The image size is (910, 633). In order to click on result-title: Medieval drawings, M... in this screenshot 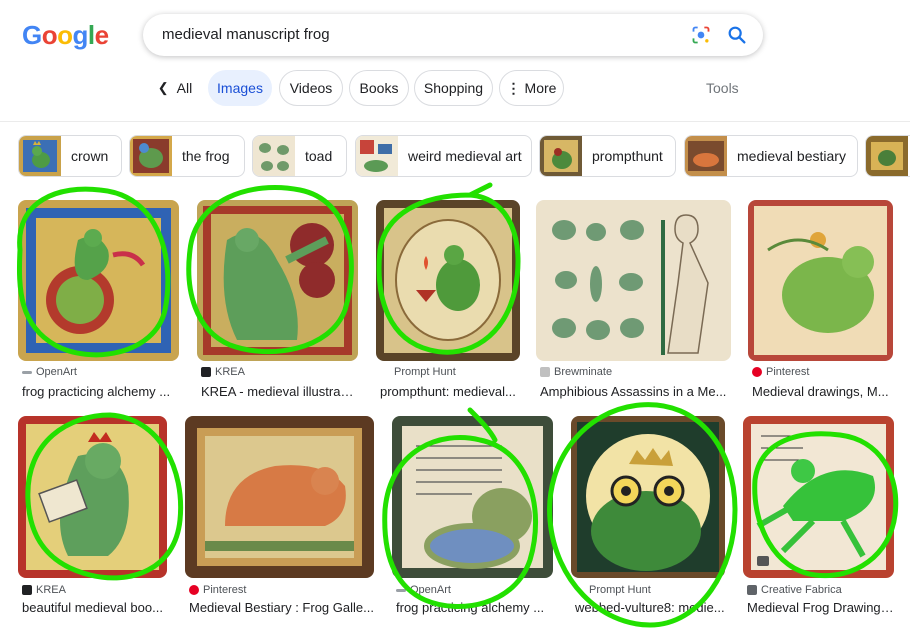, I will do `click(822, 391)`.